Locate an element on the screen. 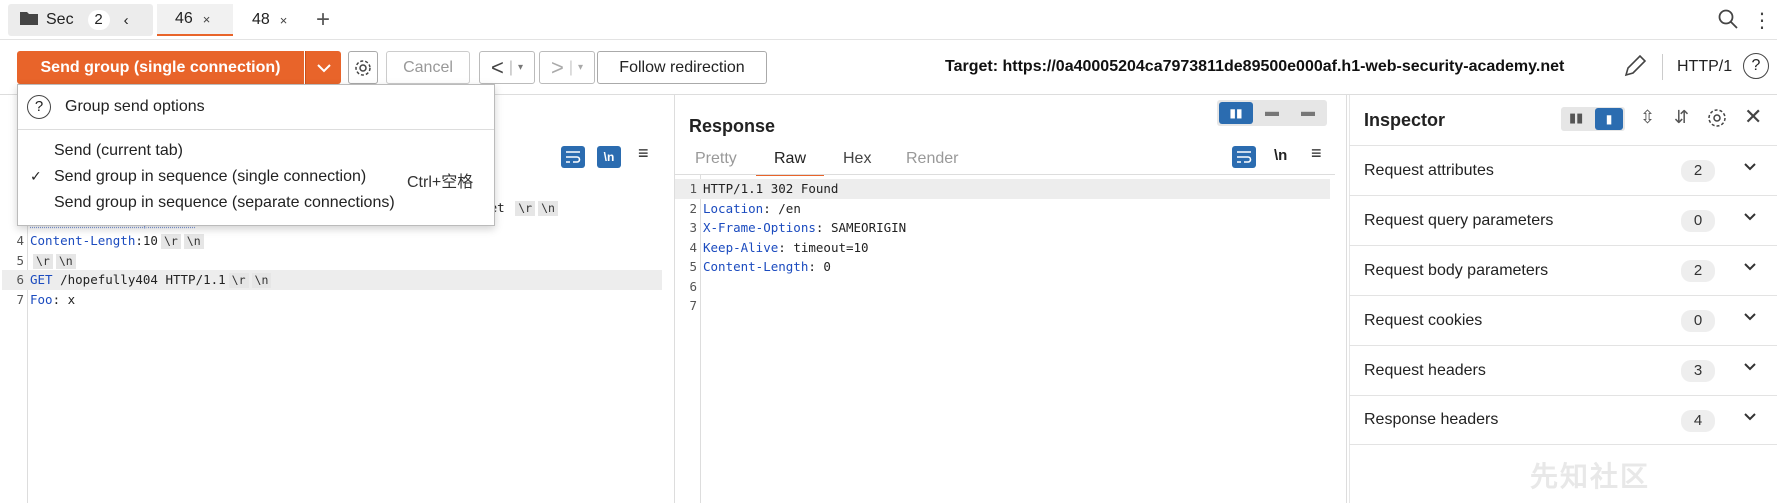  close-icon: ✕ is located at coordinates (1753, 117).